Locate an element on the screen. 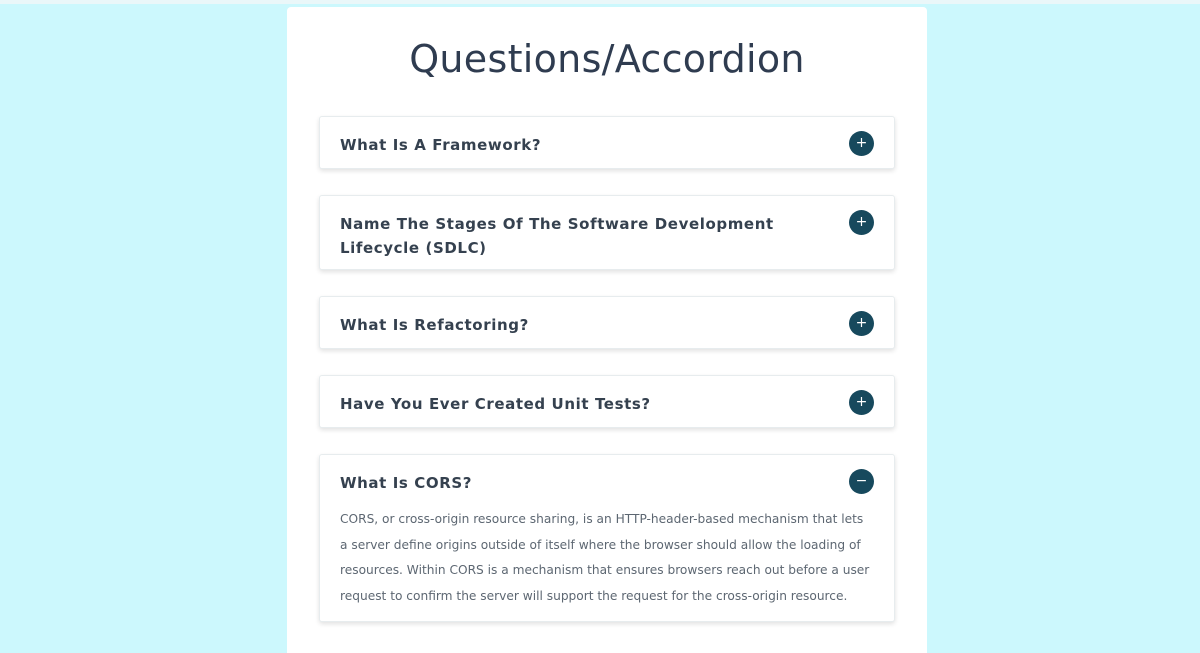  accordion-item-unit-tests: Have You Ever Created Unit Tests? + is located at coordinates (607, 401).